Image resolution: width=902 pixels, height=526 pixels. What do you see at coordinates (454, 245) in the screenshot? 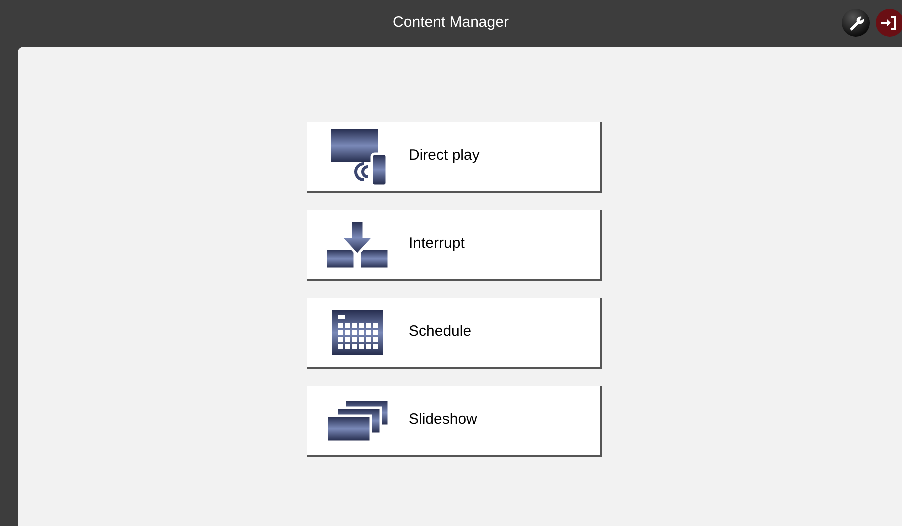
I see `menu-button: Interrupt` at bounding box center [454, 245].